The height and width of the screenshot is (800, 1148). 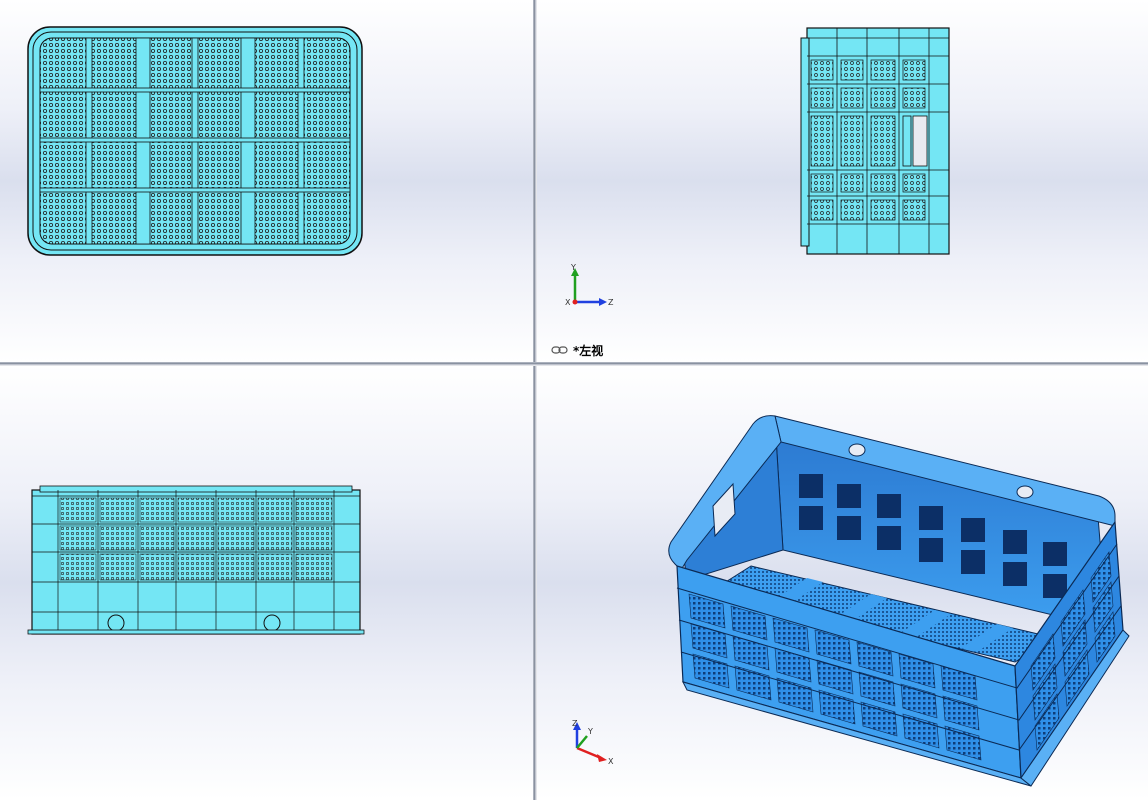 I want to click on iso-handle-hole-right, so click(x=1025, y=492).